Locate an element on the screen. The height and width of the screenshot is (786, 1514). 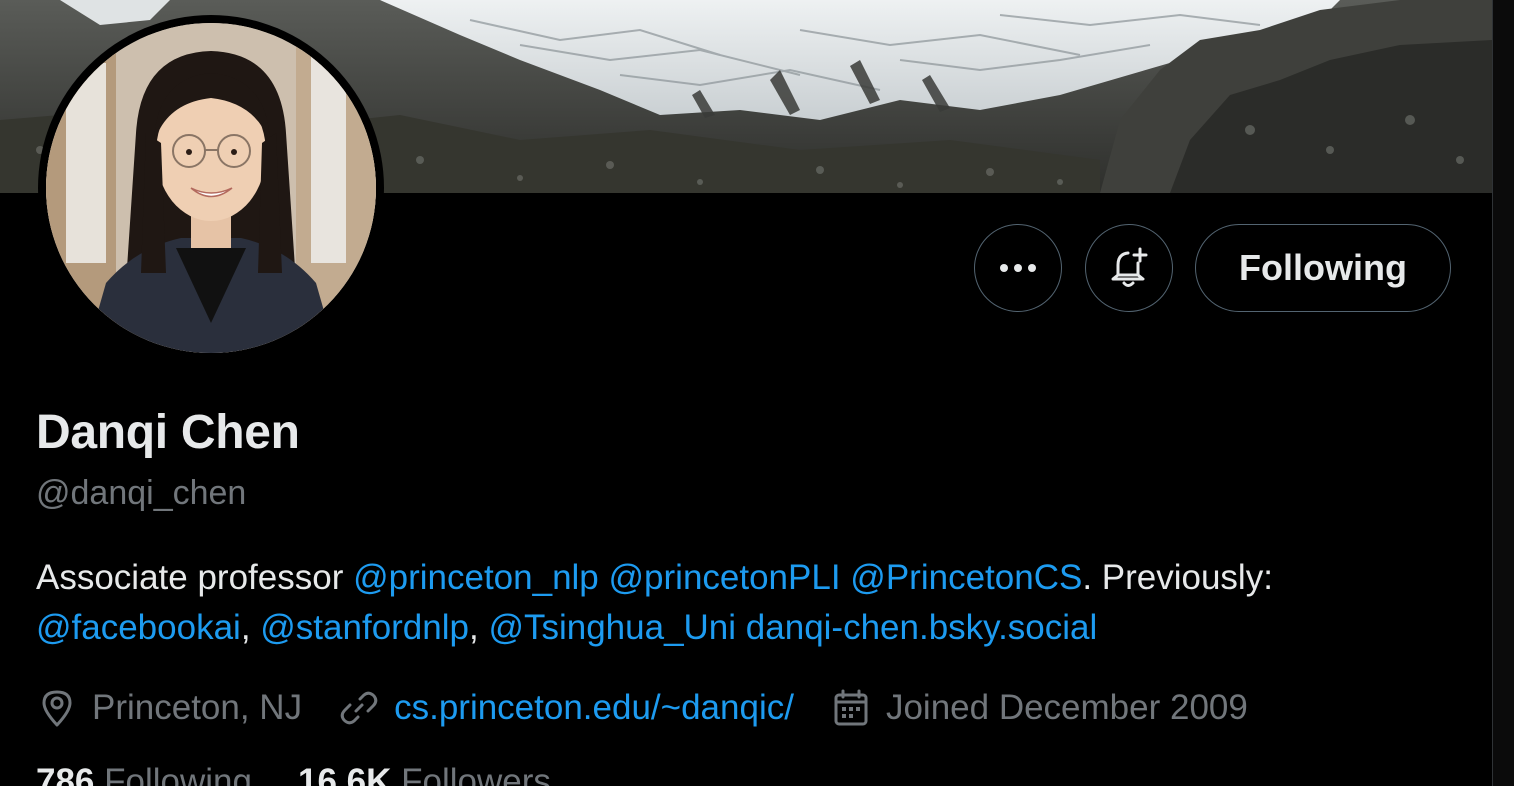
bell-plus-icon is located at coordinates (1129, 267).